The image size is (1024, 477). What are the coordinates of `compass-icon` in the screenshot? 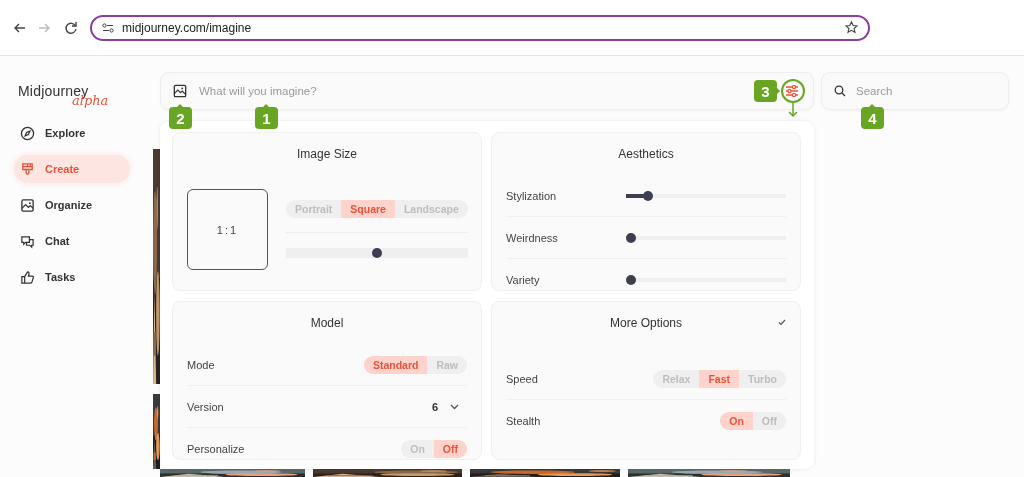 It's located at (27, 133).